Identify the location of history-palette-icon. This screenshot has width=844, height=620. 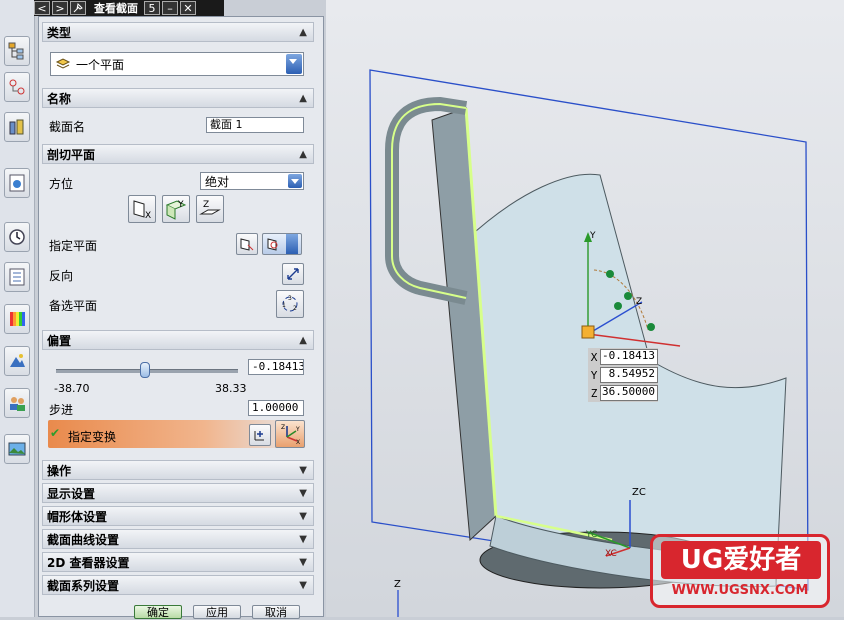
(17, 449).